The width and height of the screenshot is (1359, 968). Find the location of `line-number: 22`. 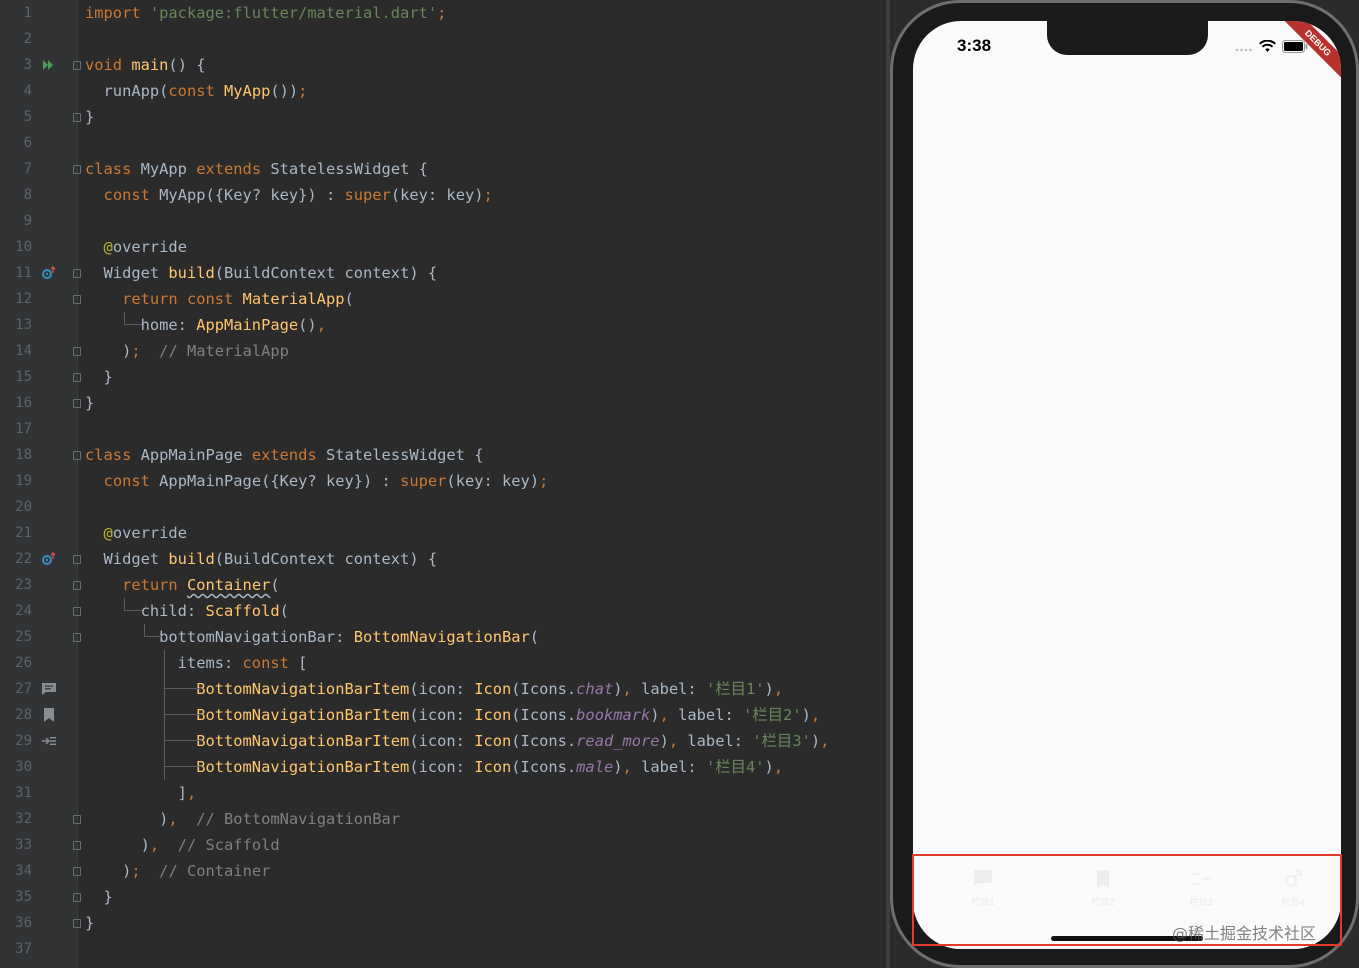

line-number: 22 is located at coordinates (16, 559).